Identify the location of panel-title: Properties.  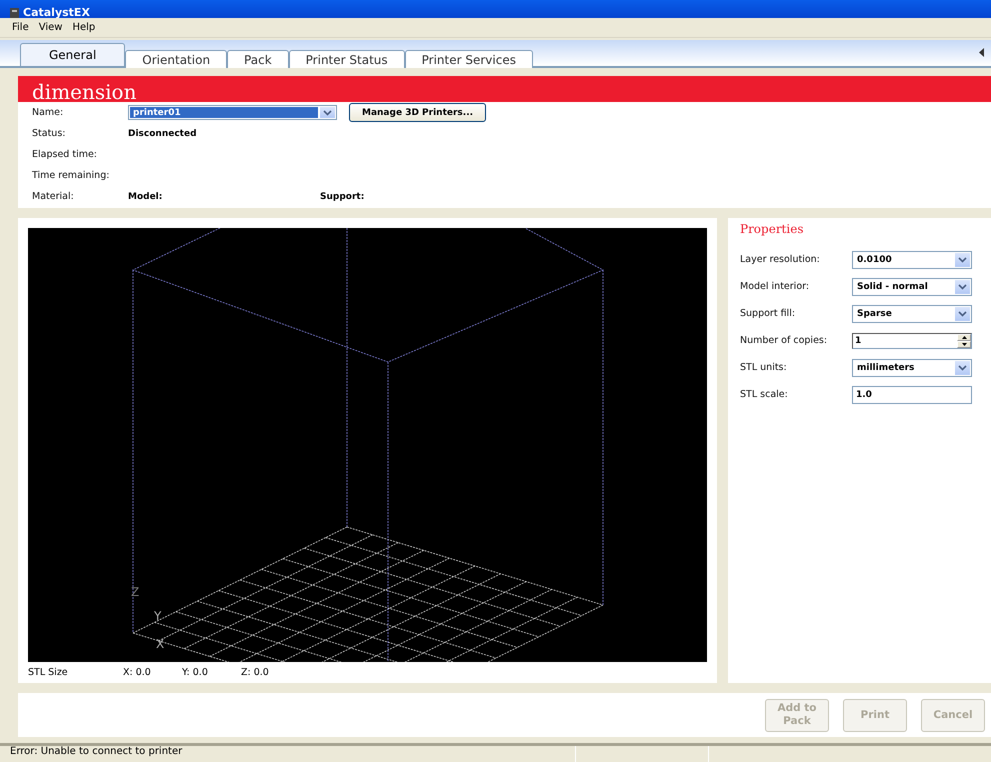
(772, 229).